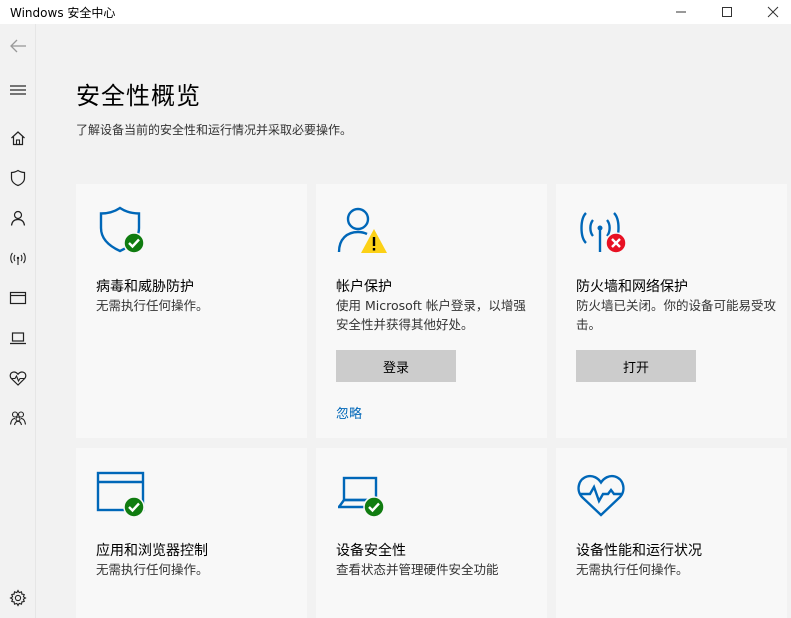 The image size is (791, 618). I want to click on menu-button, so click(17, 90).